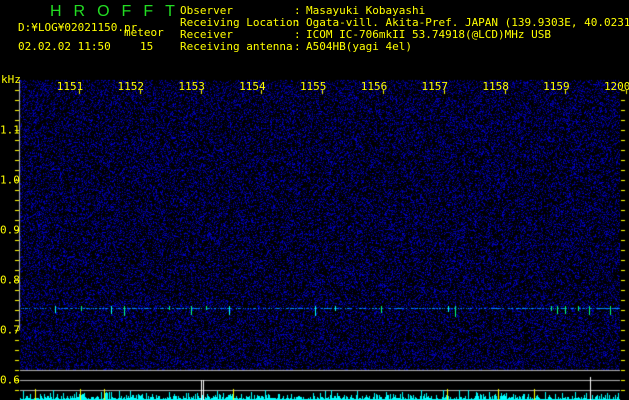  What do you see at coordinates (10, 180) in the screenshot?
I see `y-tick-label: 1.0` at bounding box center [10, 180].